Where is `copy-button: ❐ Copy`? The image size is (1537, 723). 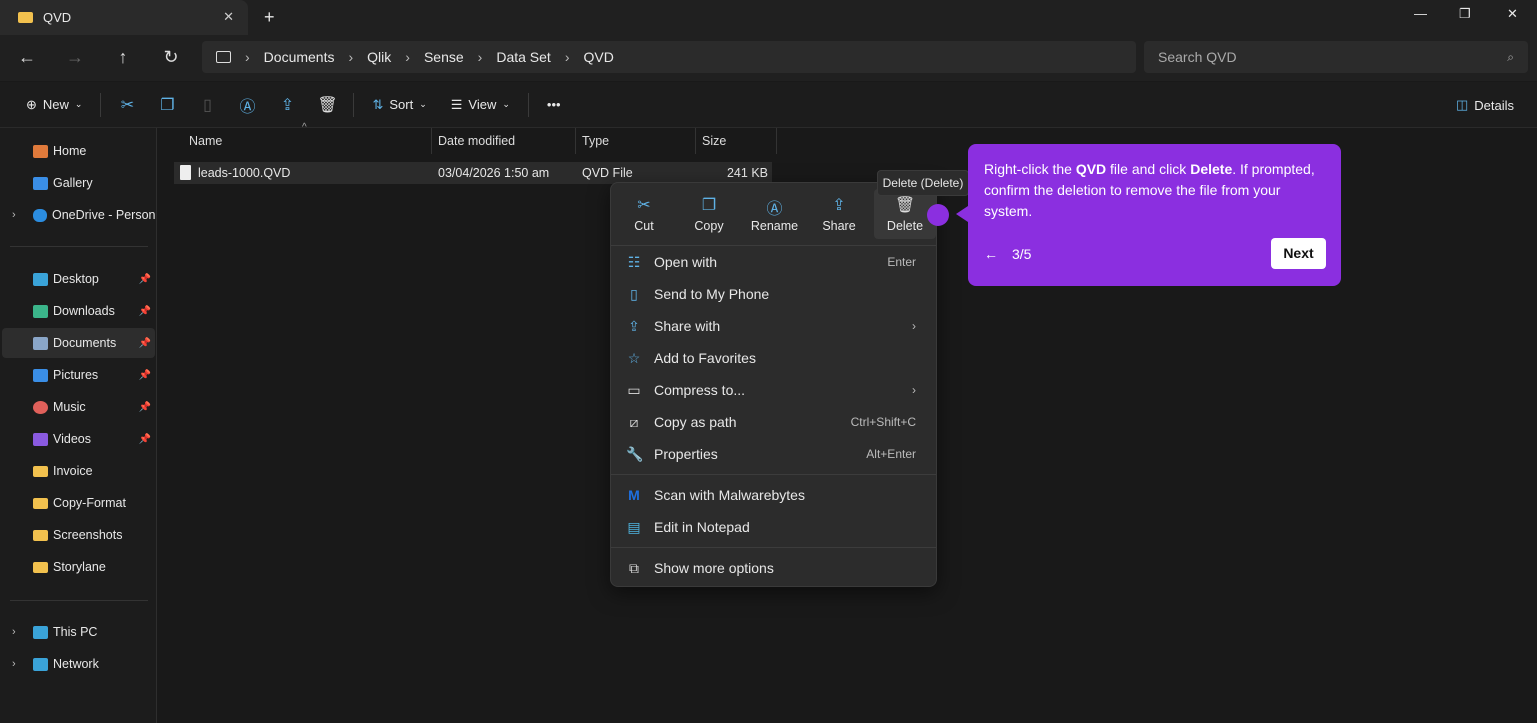
copy-button: ❐ Copy is located at coordinates (709, 214).